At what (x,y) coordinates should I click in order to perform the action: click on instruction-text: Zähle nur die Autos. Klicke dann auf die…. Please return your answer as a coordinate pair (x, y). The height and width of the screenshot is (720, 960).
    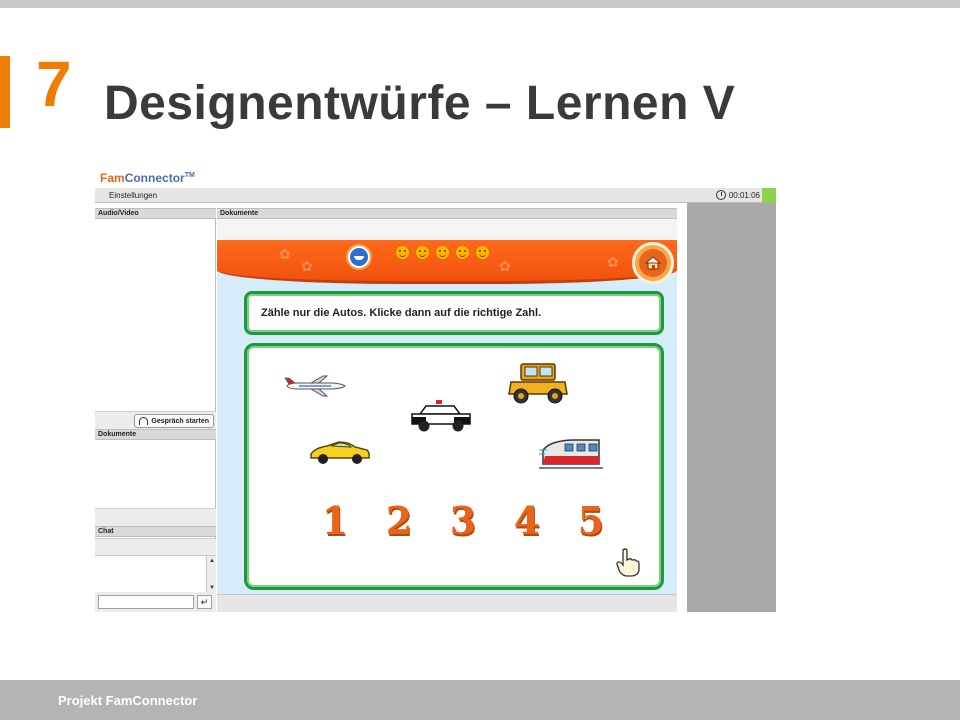
    Looking at the image, I should click on (401, 313).